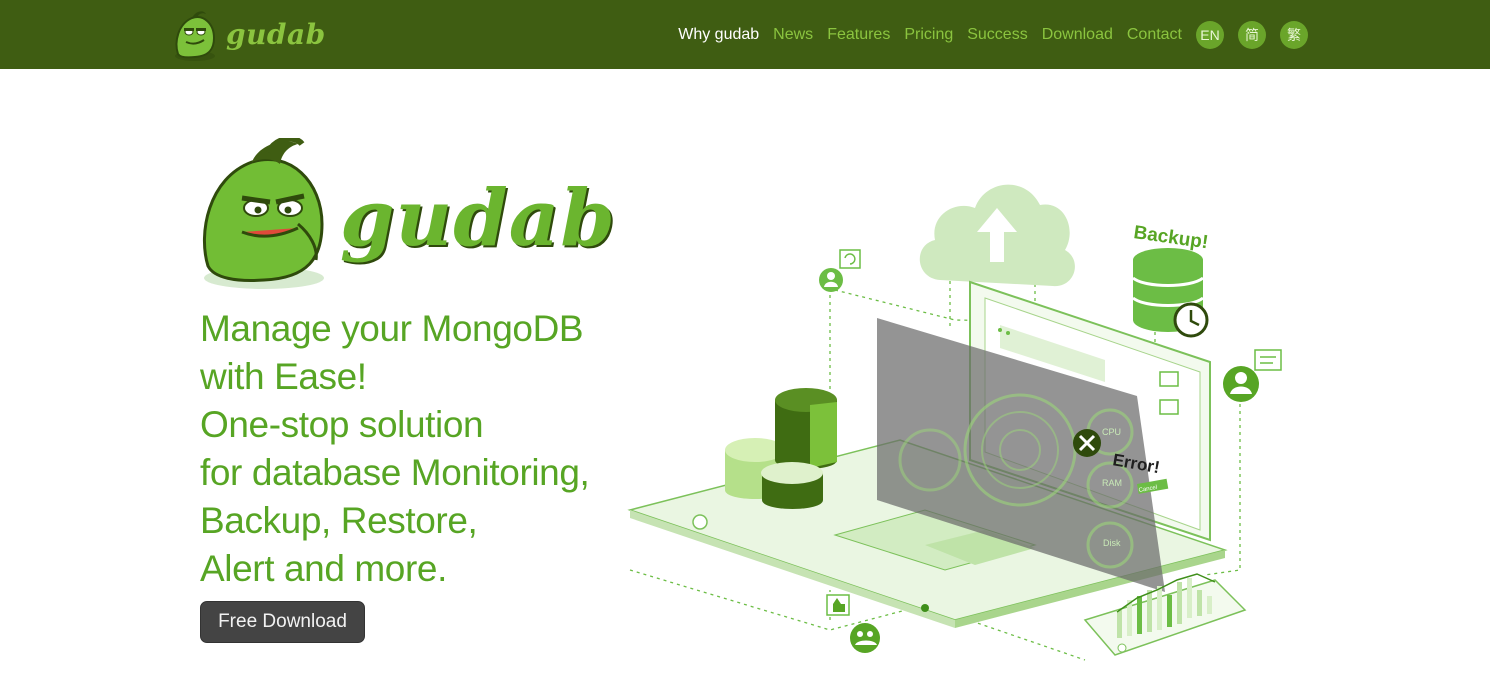 The width and height of the screenshot is (1490, 682). I want to click on lang-traditional-chinese-button: 繁, so click(1294, 34).